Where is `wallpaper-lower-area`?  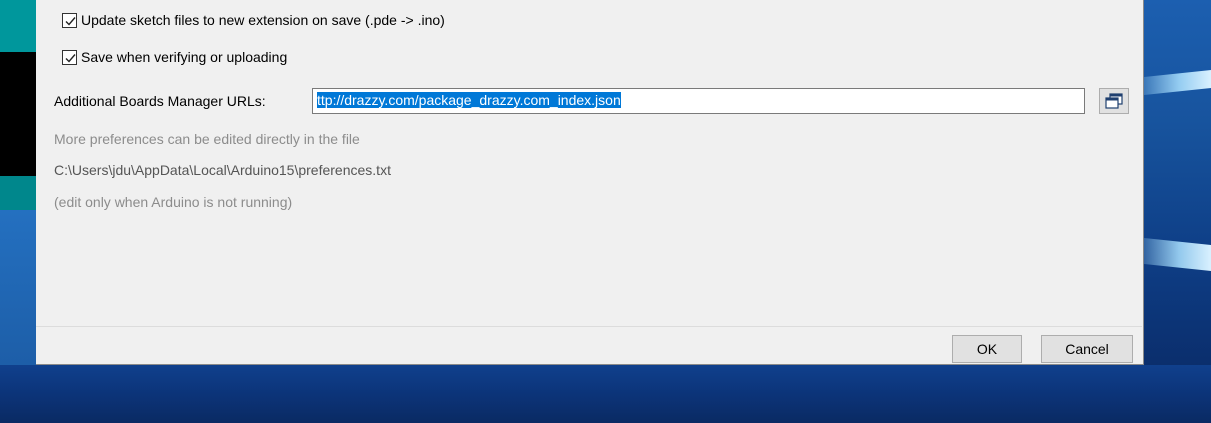
wallpaper-lower-area is located at coordinates (605, 394).